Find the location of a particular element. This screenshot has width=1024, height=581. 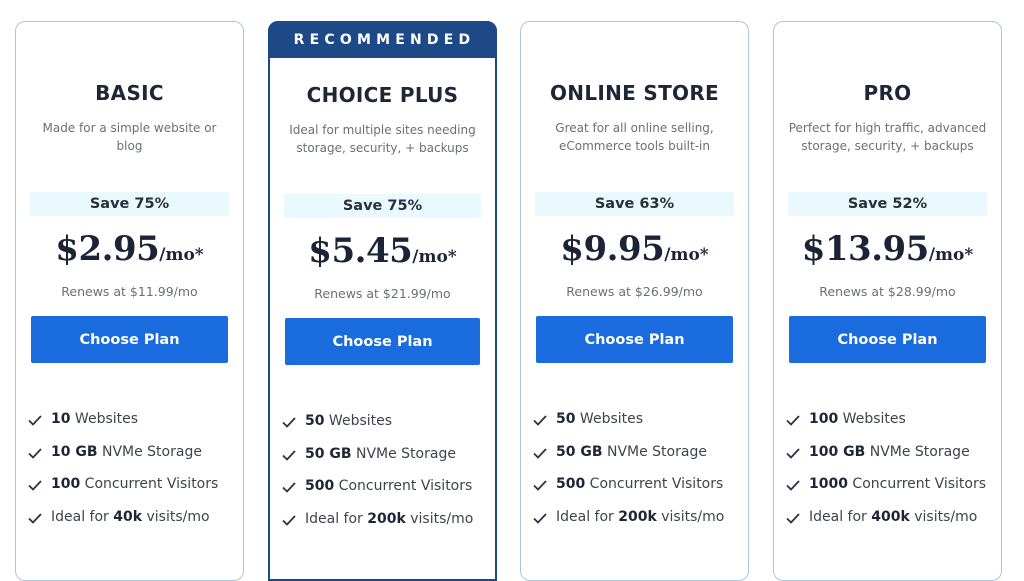

price-amount: $9.95 is located at coordinates (612, 249).